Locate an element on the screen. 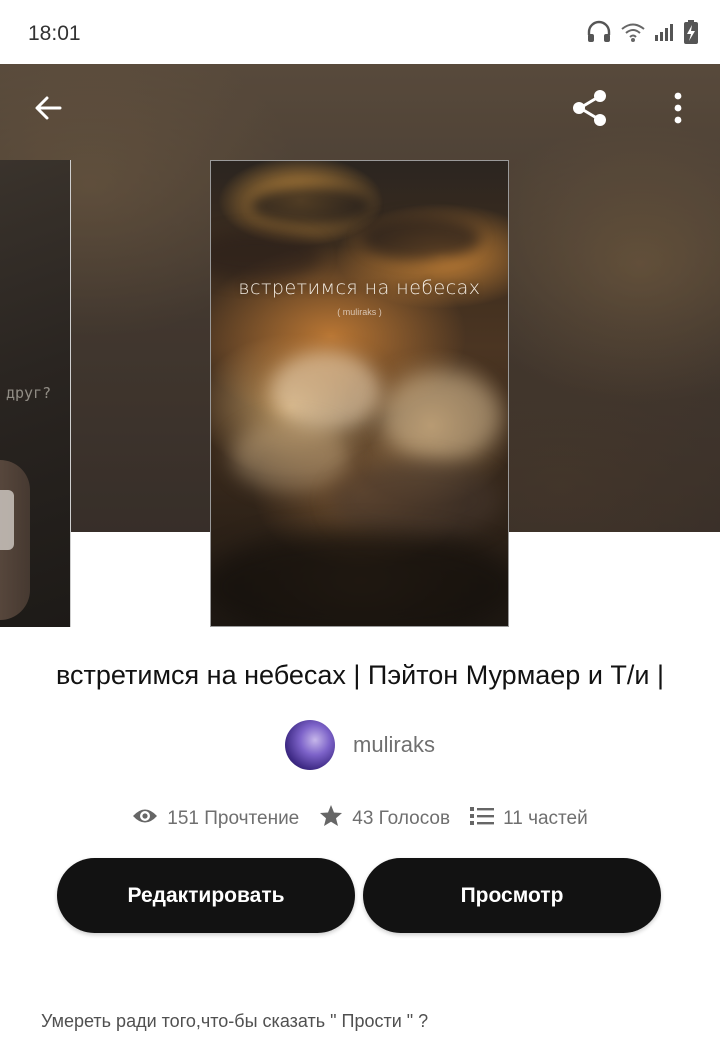 The width and height of the screenshot is (720, 1064). share-icon is located at coordinates (590, 110).